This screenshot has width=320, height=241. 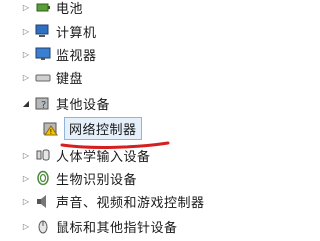 What do you see at coordinates (43, 226) in the screenshot?
I see `mouse-icon` at bounding box center [43, 226].